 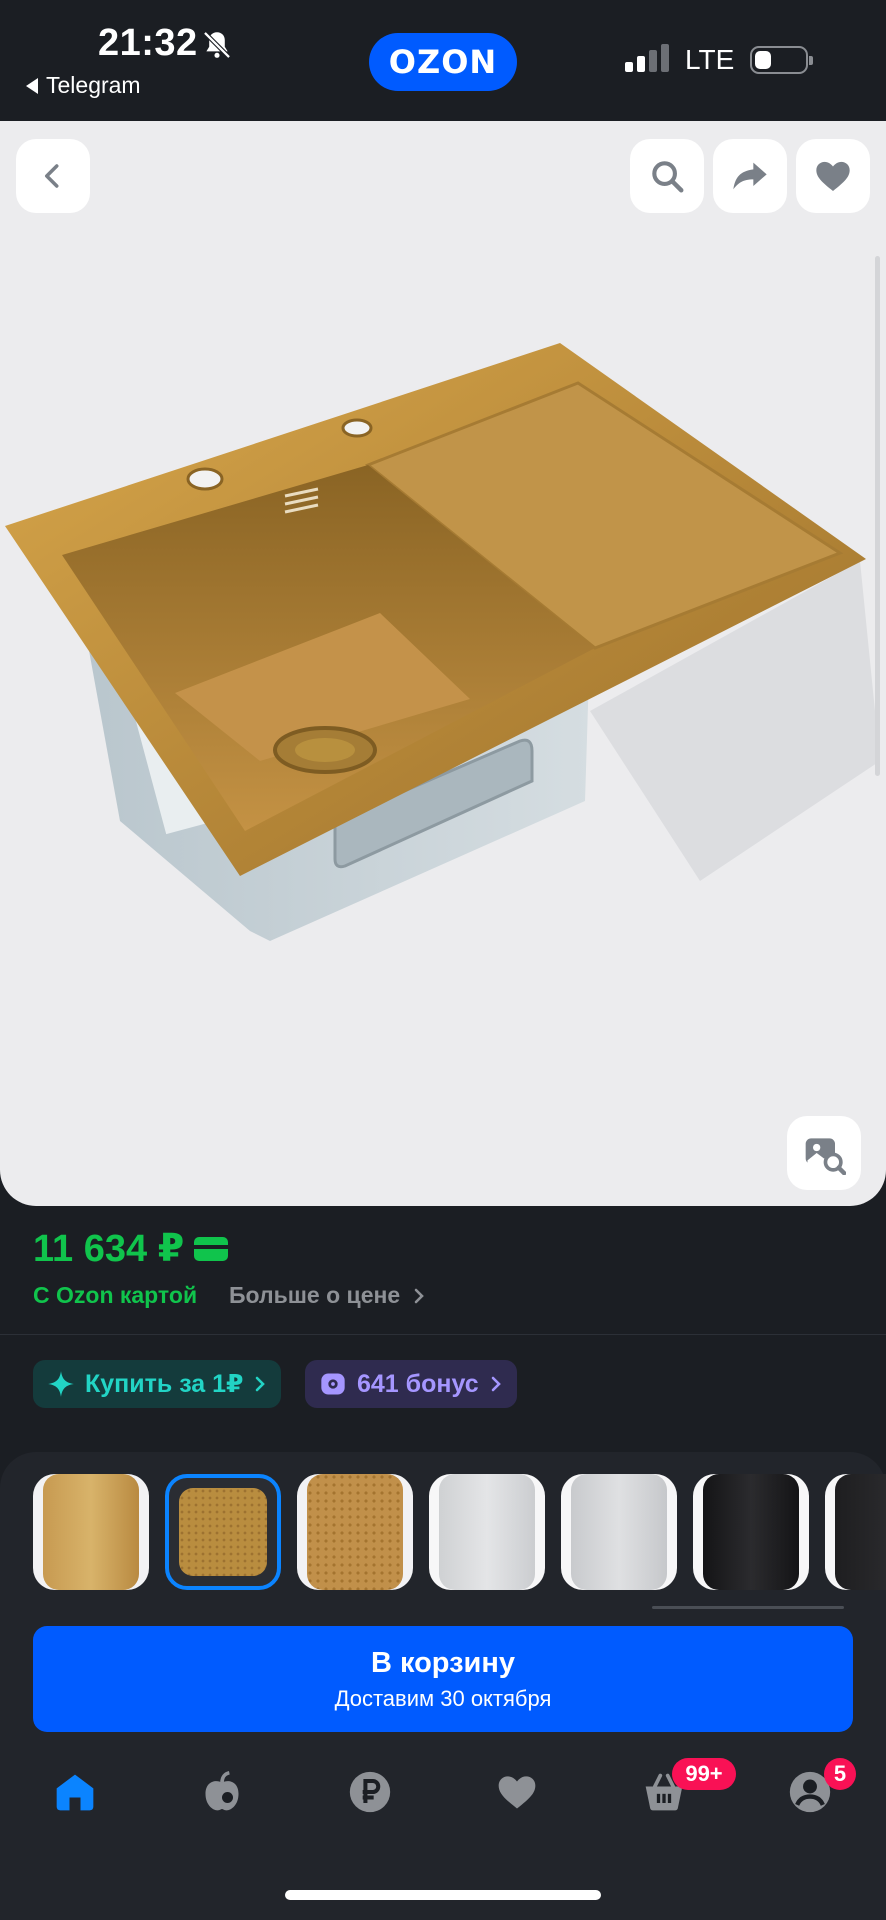 I want to click on buy-for-one-ruble-label: Купить за 1₽, so click(x=164, y=1384).